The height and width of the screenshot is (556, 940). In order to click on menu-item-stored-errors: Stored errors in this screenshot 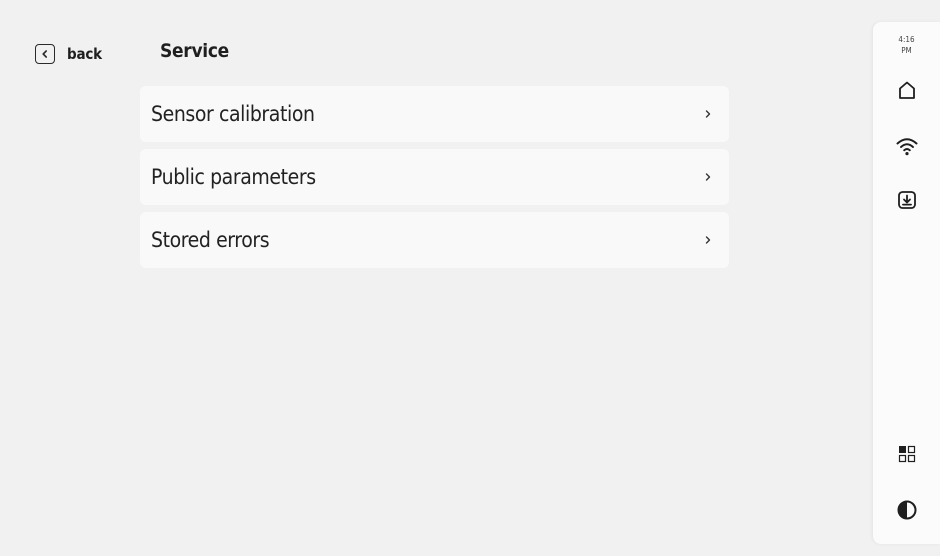, I will do `click(434, 240)`.